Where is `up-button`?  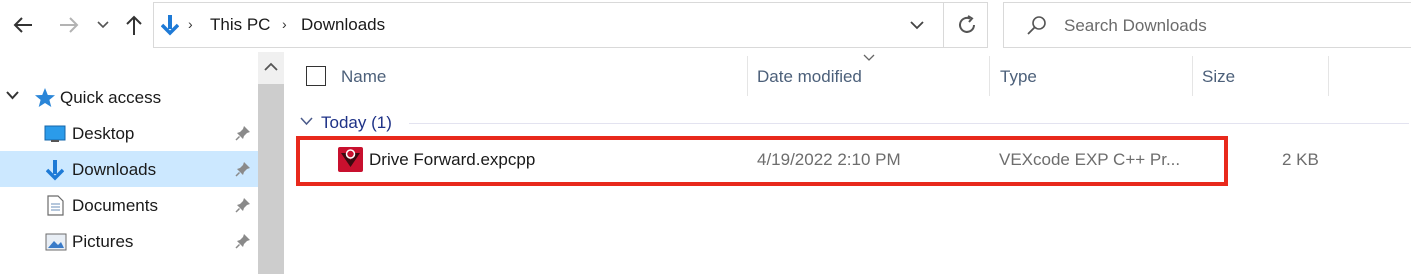 up-button is located at coordinates (134, 25).